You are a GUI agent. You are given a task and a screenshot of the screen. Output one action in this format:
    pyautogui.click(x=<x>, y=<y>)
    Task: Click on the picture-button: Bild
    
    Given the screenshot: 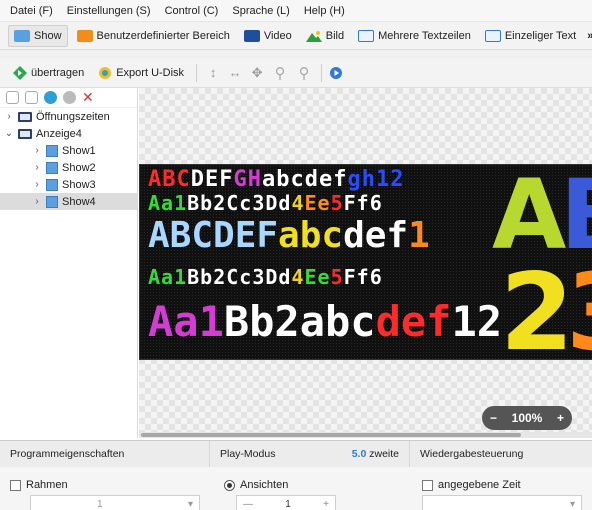 What is the action you would take?
    pyautogui.click(x=325, y=36)
    